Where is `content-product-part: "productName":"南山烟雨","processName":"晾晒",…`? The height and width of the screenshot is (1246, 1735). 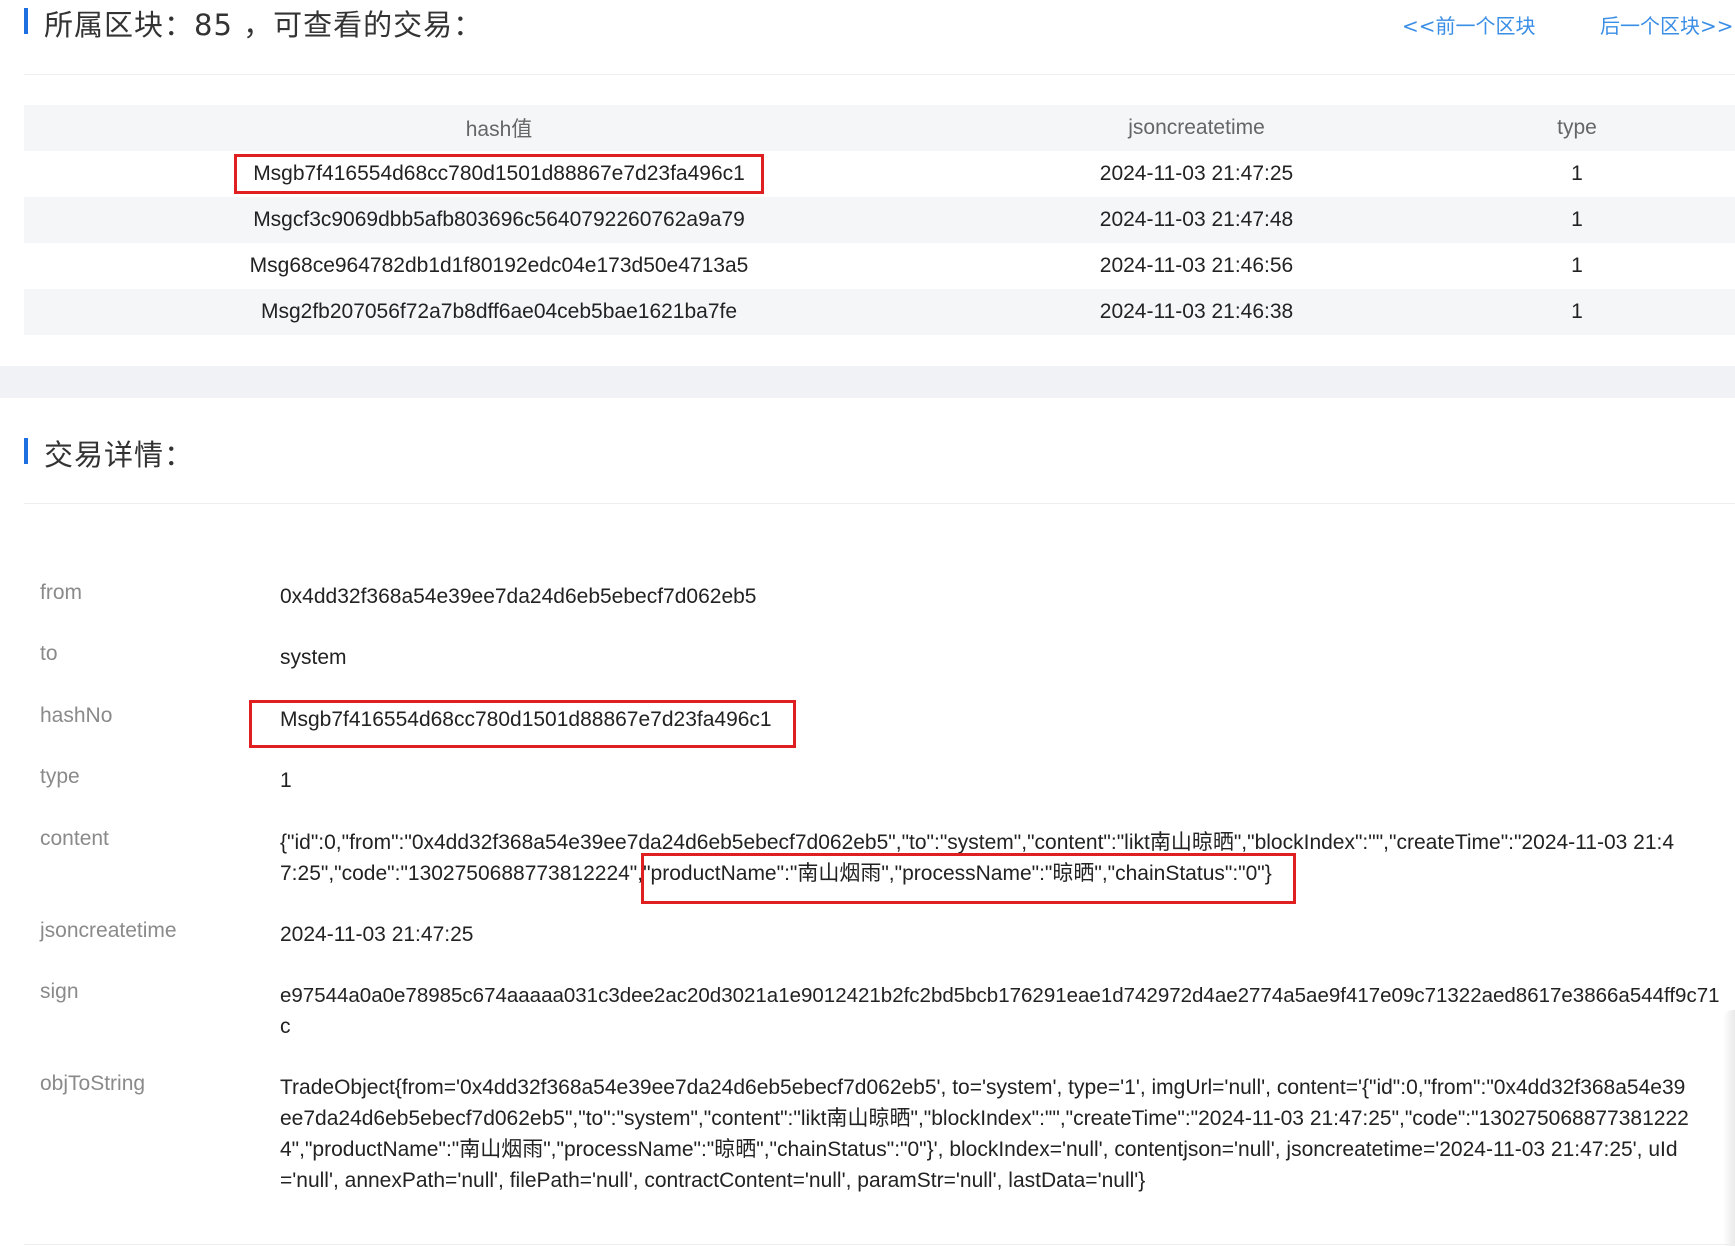 content-product-part: "productName":"南山烟雨","processName":"晾晒",… is located at coordinates (957, 873).